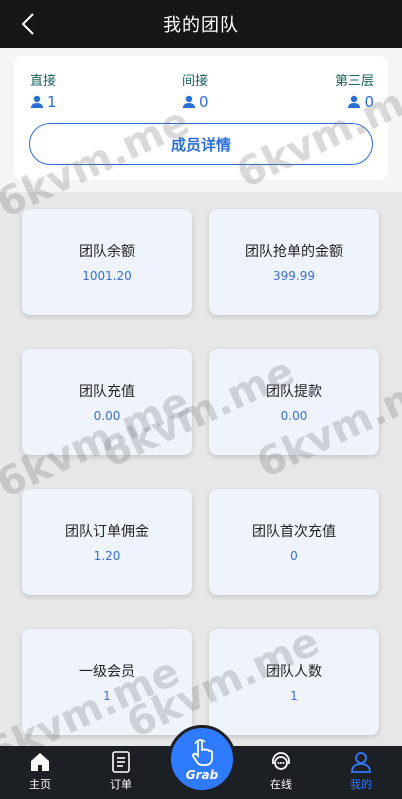  What do you see at coordinates (361, 762) in the screenshot?
I see `person-icon` at bounding box center [361, 762].